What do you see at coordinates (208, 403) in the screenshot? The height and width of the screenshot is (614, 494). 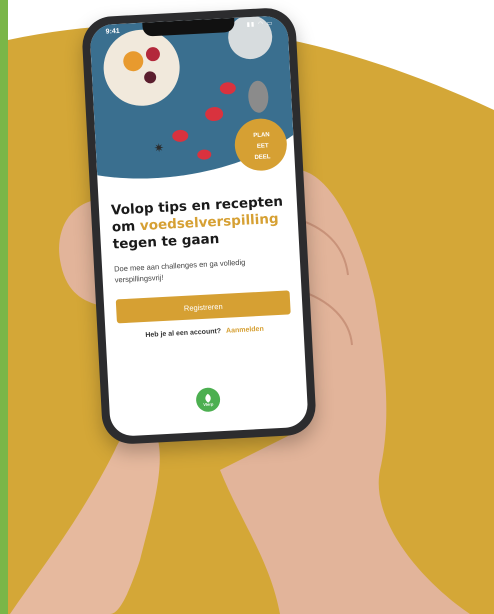 I see `logo-text: Vlerp` at bounding box center [208, 403].